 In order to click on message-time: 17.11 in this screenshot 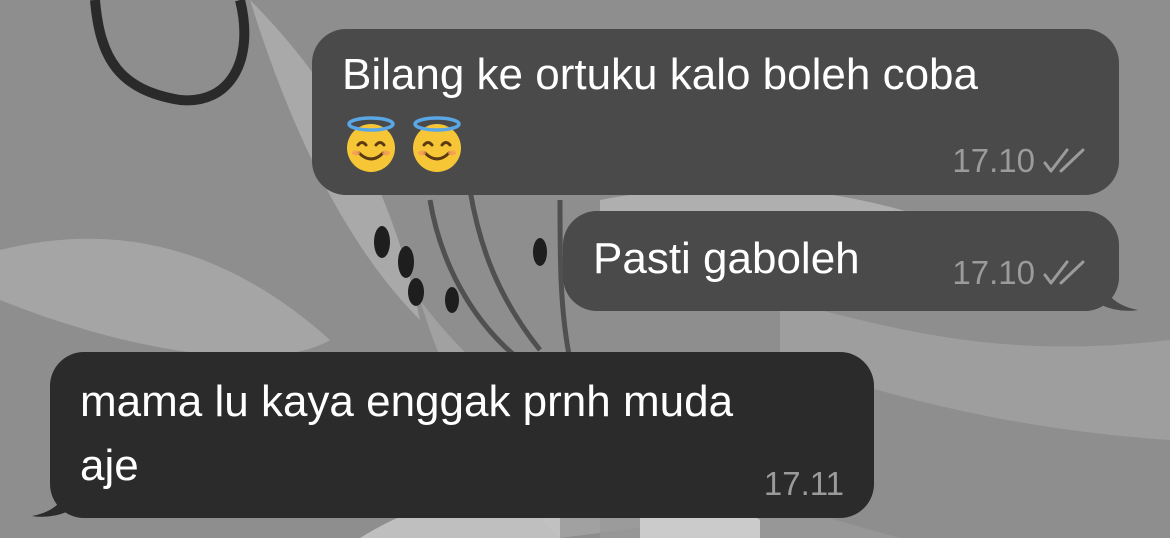, I will do `click(803, 483)`.